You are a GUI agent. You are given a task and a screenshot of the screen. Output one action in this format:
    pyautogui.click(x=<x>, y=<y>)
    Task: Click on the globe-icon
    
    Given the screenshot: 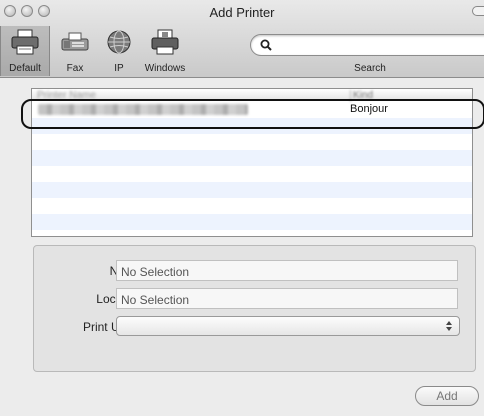 What is the action you would take?
    pyautogui.click(x=119, y=42)
    